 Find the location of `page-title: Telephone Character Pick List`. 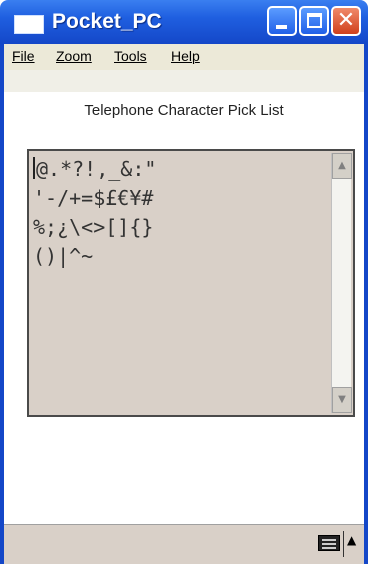

page-title: Telephone Character Pick List is located at coordinates (184, 110).